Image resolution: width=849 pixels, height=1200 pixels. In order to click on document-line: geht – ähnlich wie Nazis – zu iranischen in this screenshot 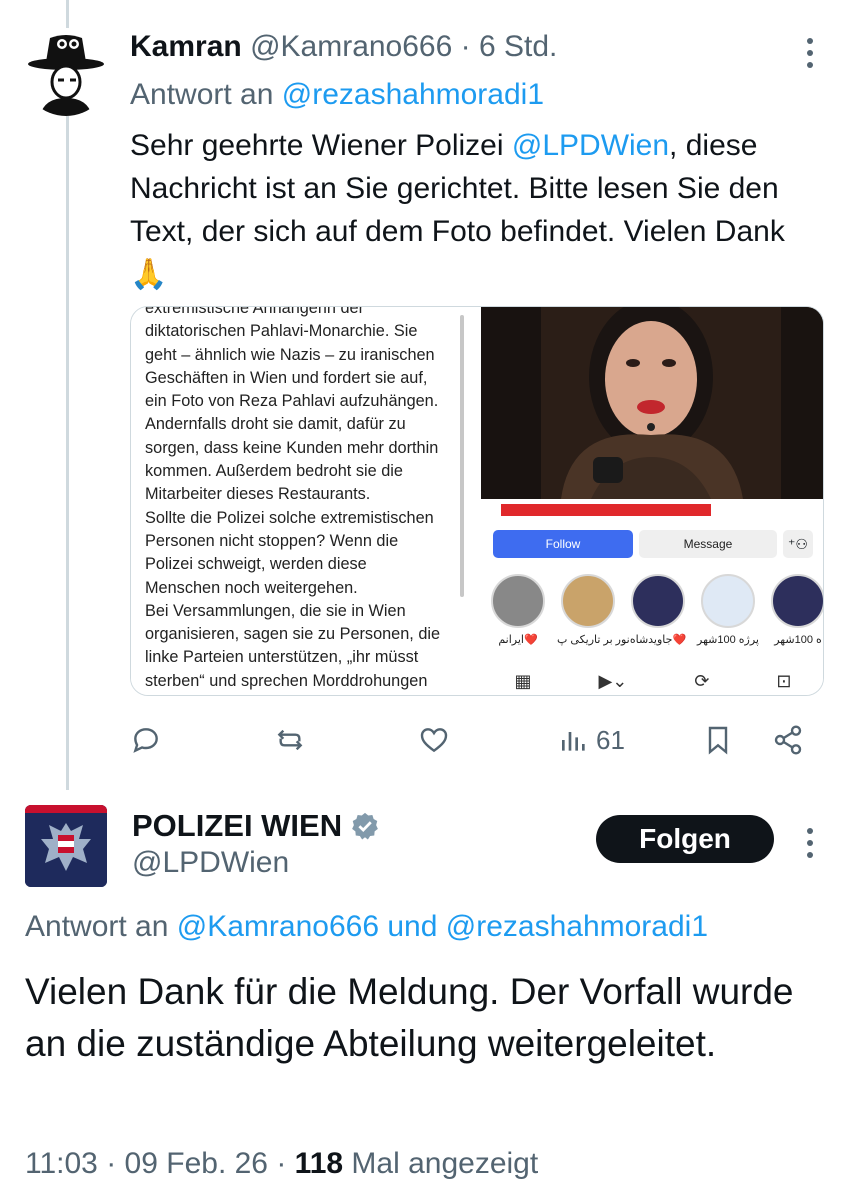, I will do `click(290, 354)`.